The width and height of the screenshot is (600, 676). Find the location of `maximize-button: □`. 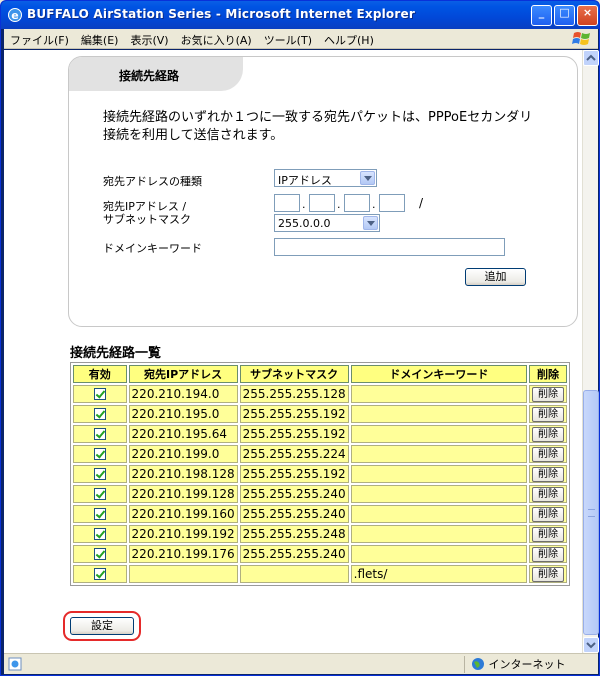

maximize-button: □ is located at coordinates (564, 15).